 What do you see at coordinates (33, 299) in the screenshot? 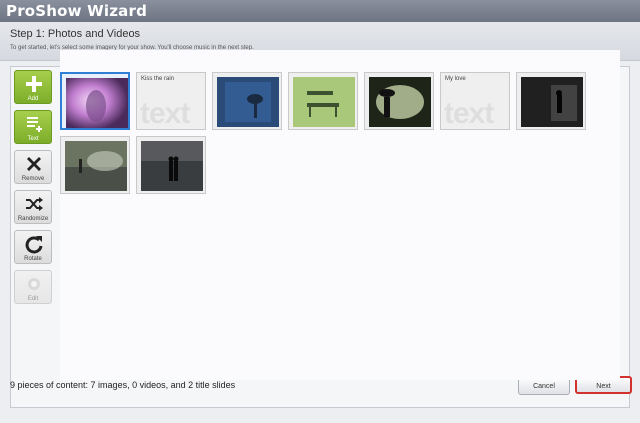
I see `edit-label: Edit` at bounding box center [33, 299].